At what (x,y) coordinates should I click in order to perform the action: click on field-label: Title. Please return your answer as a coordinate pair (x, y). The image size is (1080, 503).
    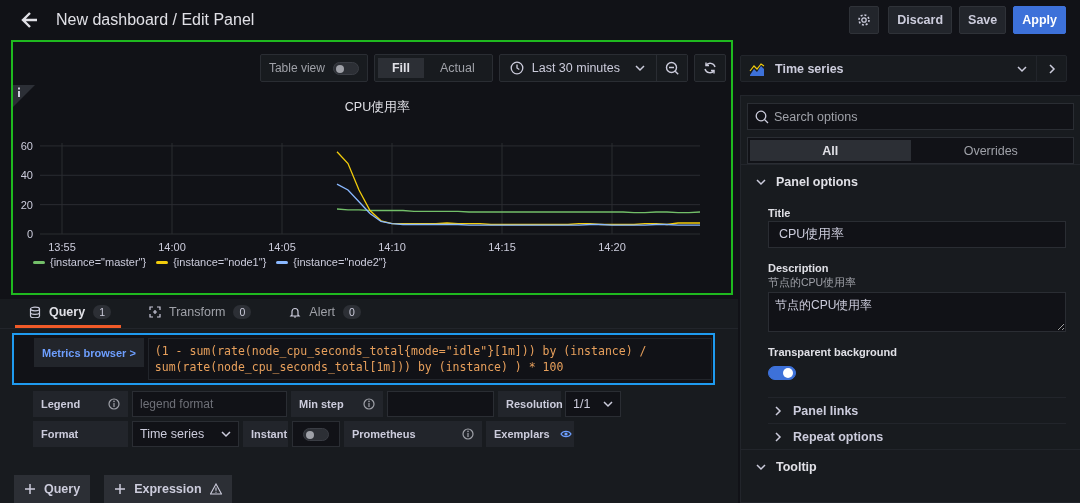
    Looking at the image, I should click on (780, 213).